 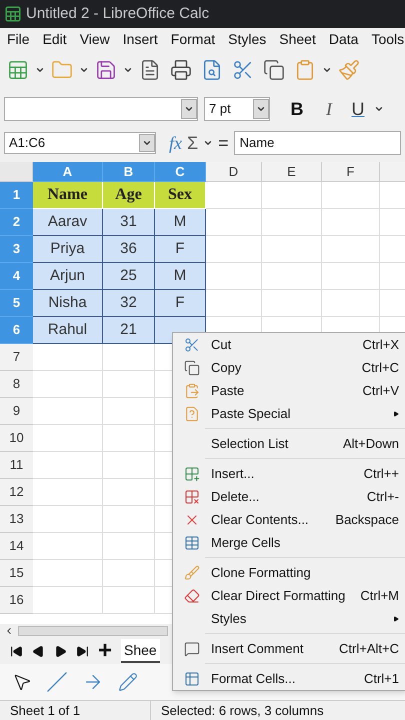 I want to click on sum-button: Σ, so click(x=192, y=143).